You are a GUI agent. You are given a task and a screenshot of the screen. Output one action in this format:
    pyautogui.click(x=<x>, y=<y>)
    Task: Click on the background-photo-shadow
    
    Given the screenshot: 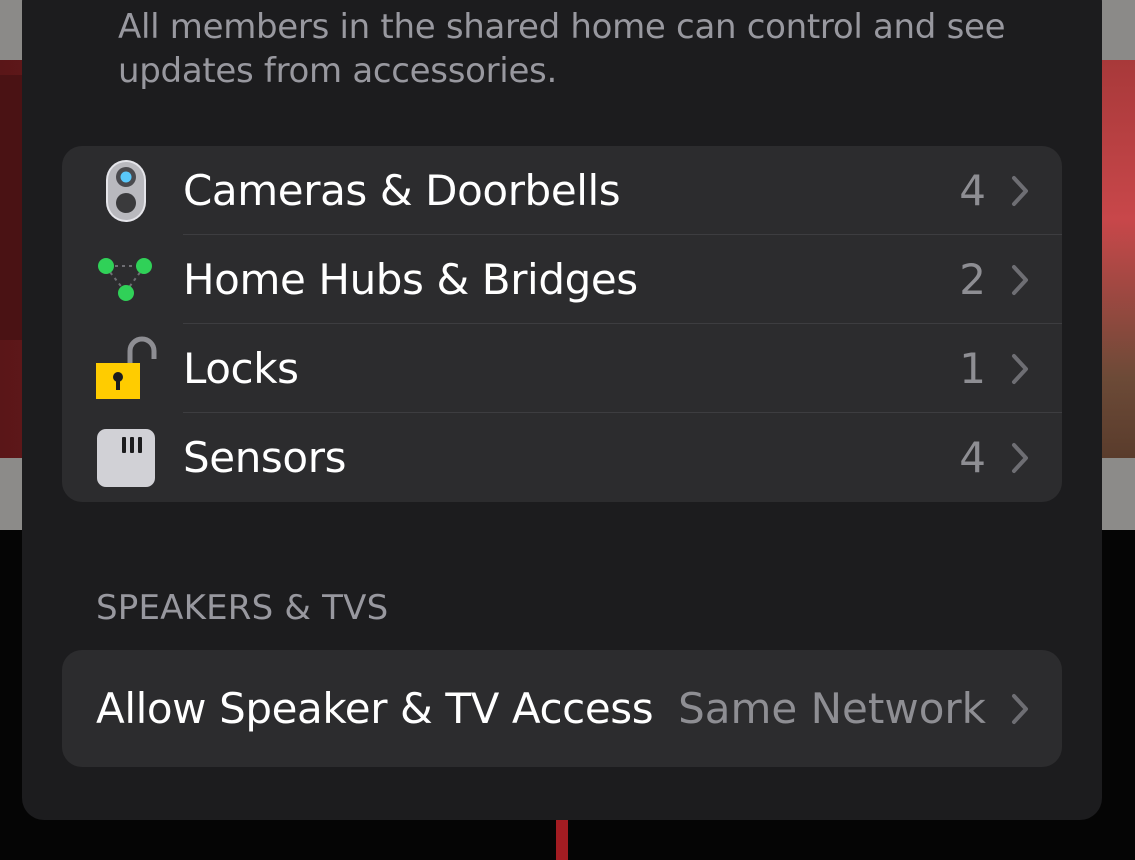 What is the action you would take?
    pyautogui.click(x=11, y=207)
    